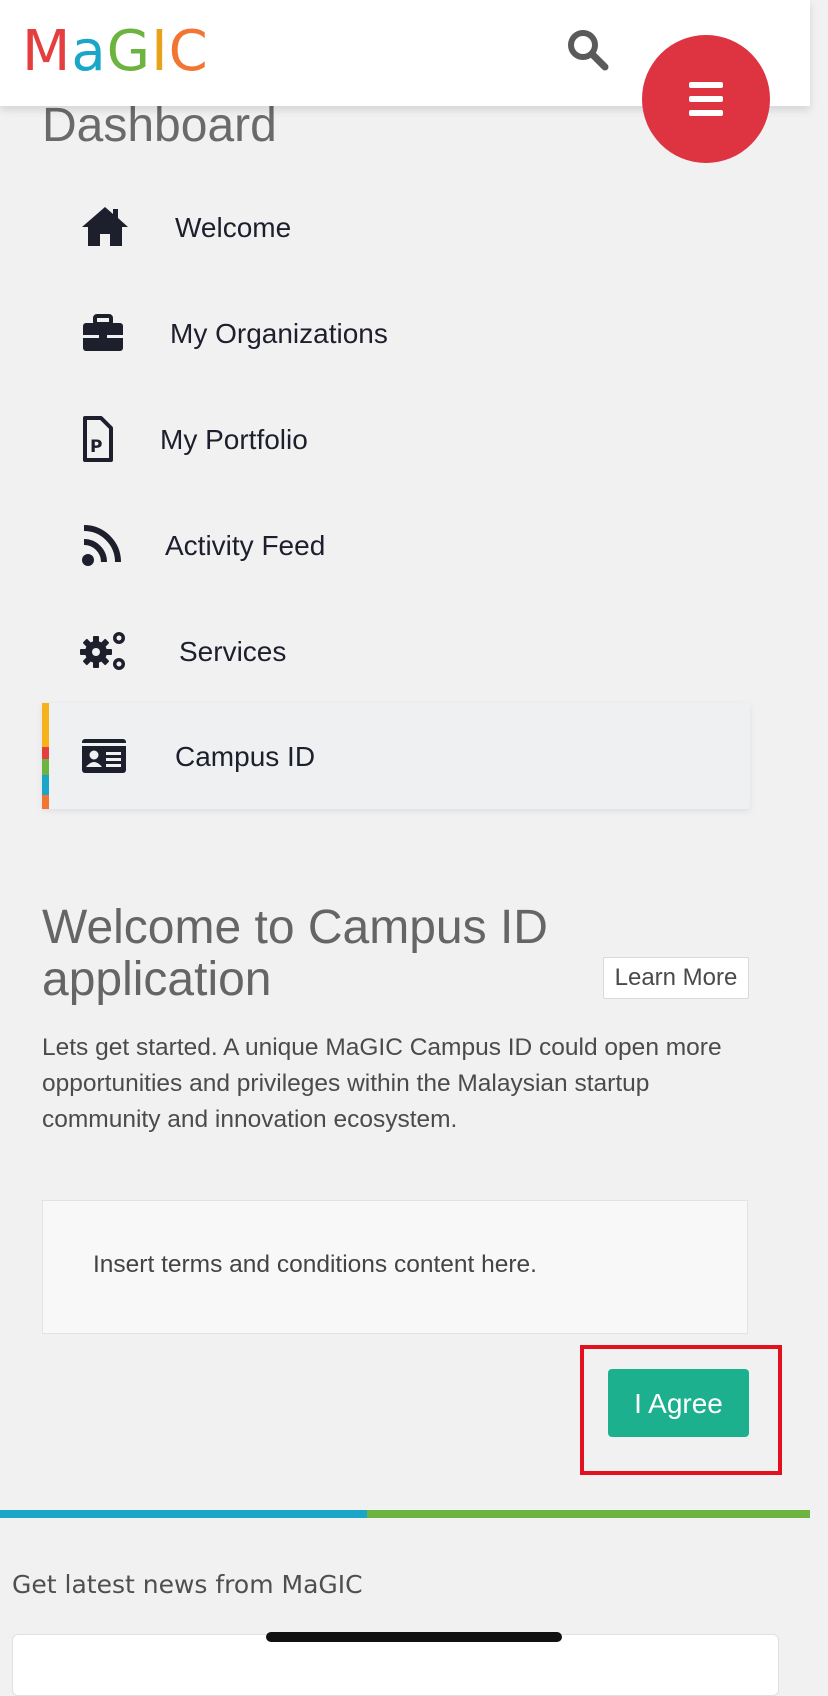 This screenshot has width=828, height=1696. What do you see at coordinates (101, 545) in the screenshot?
I see `rss-icon` at bounding box center [101, 545].